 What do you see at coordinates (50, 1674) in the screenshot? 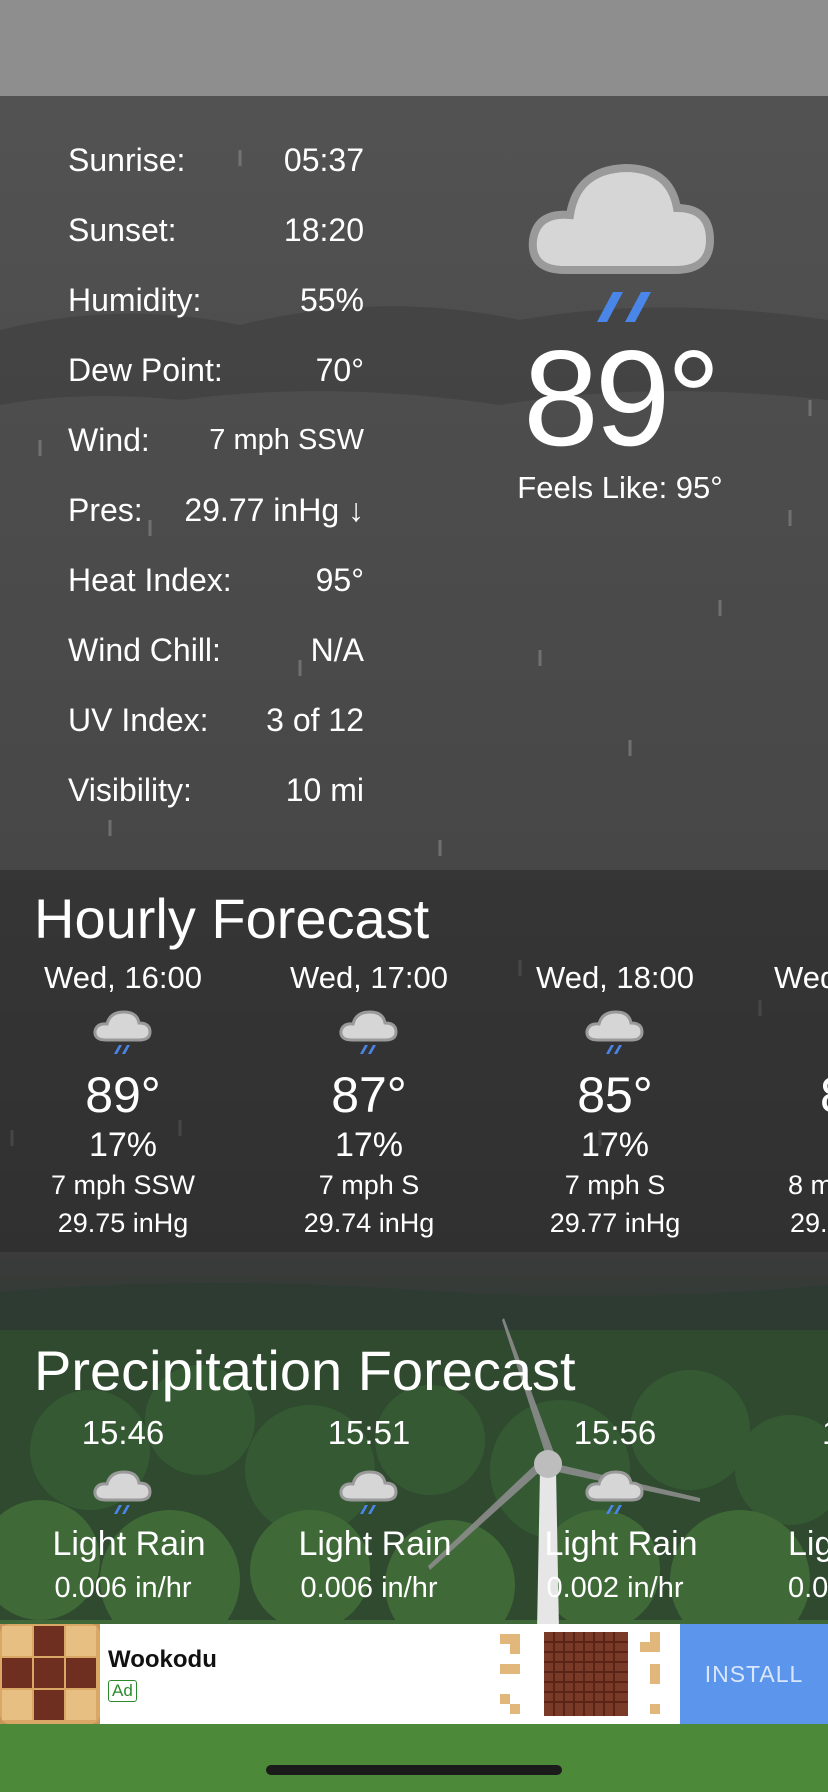
I see `ad-app-icon` at bounding box center [50, 1674].